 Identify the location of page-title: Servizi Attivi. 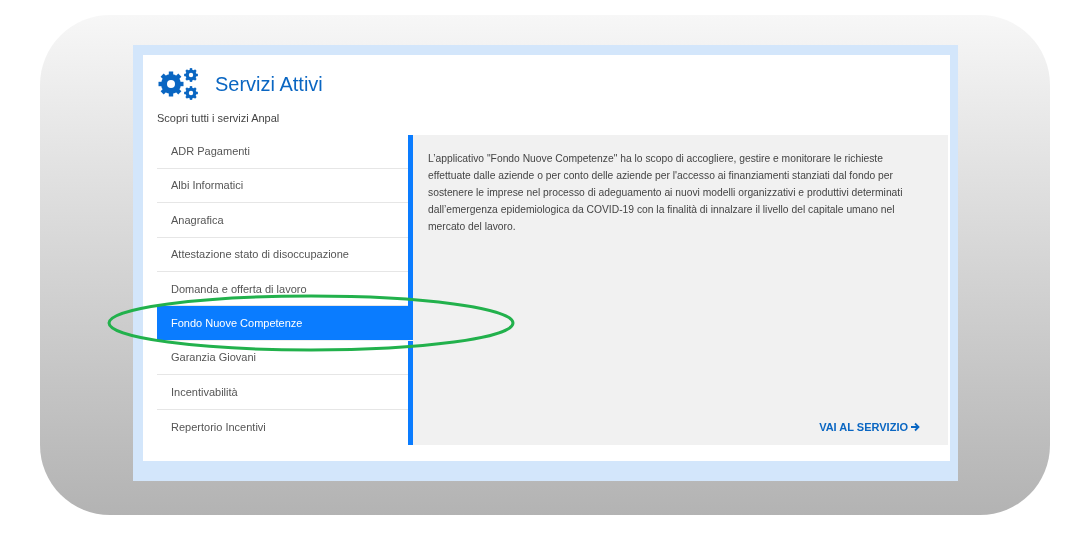
(269, 84).